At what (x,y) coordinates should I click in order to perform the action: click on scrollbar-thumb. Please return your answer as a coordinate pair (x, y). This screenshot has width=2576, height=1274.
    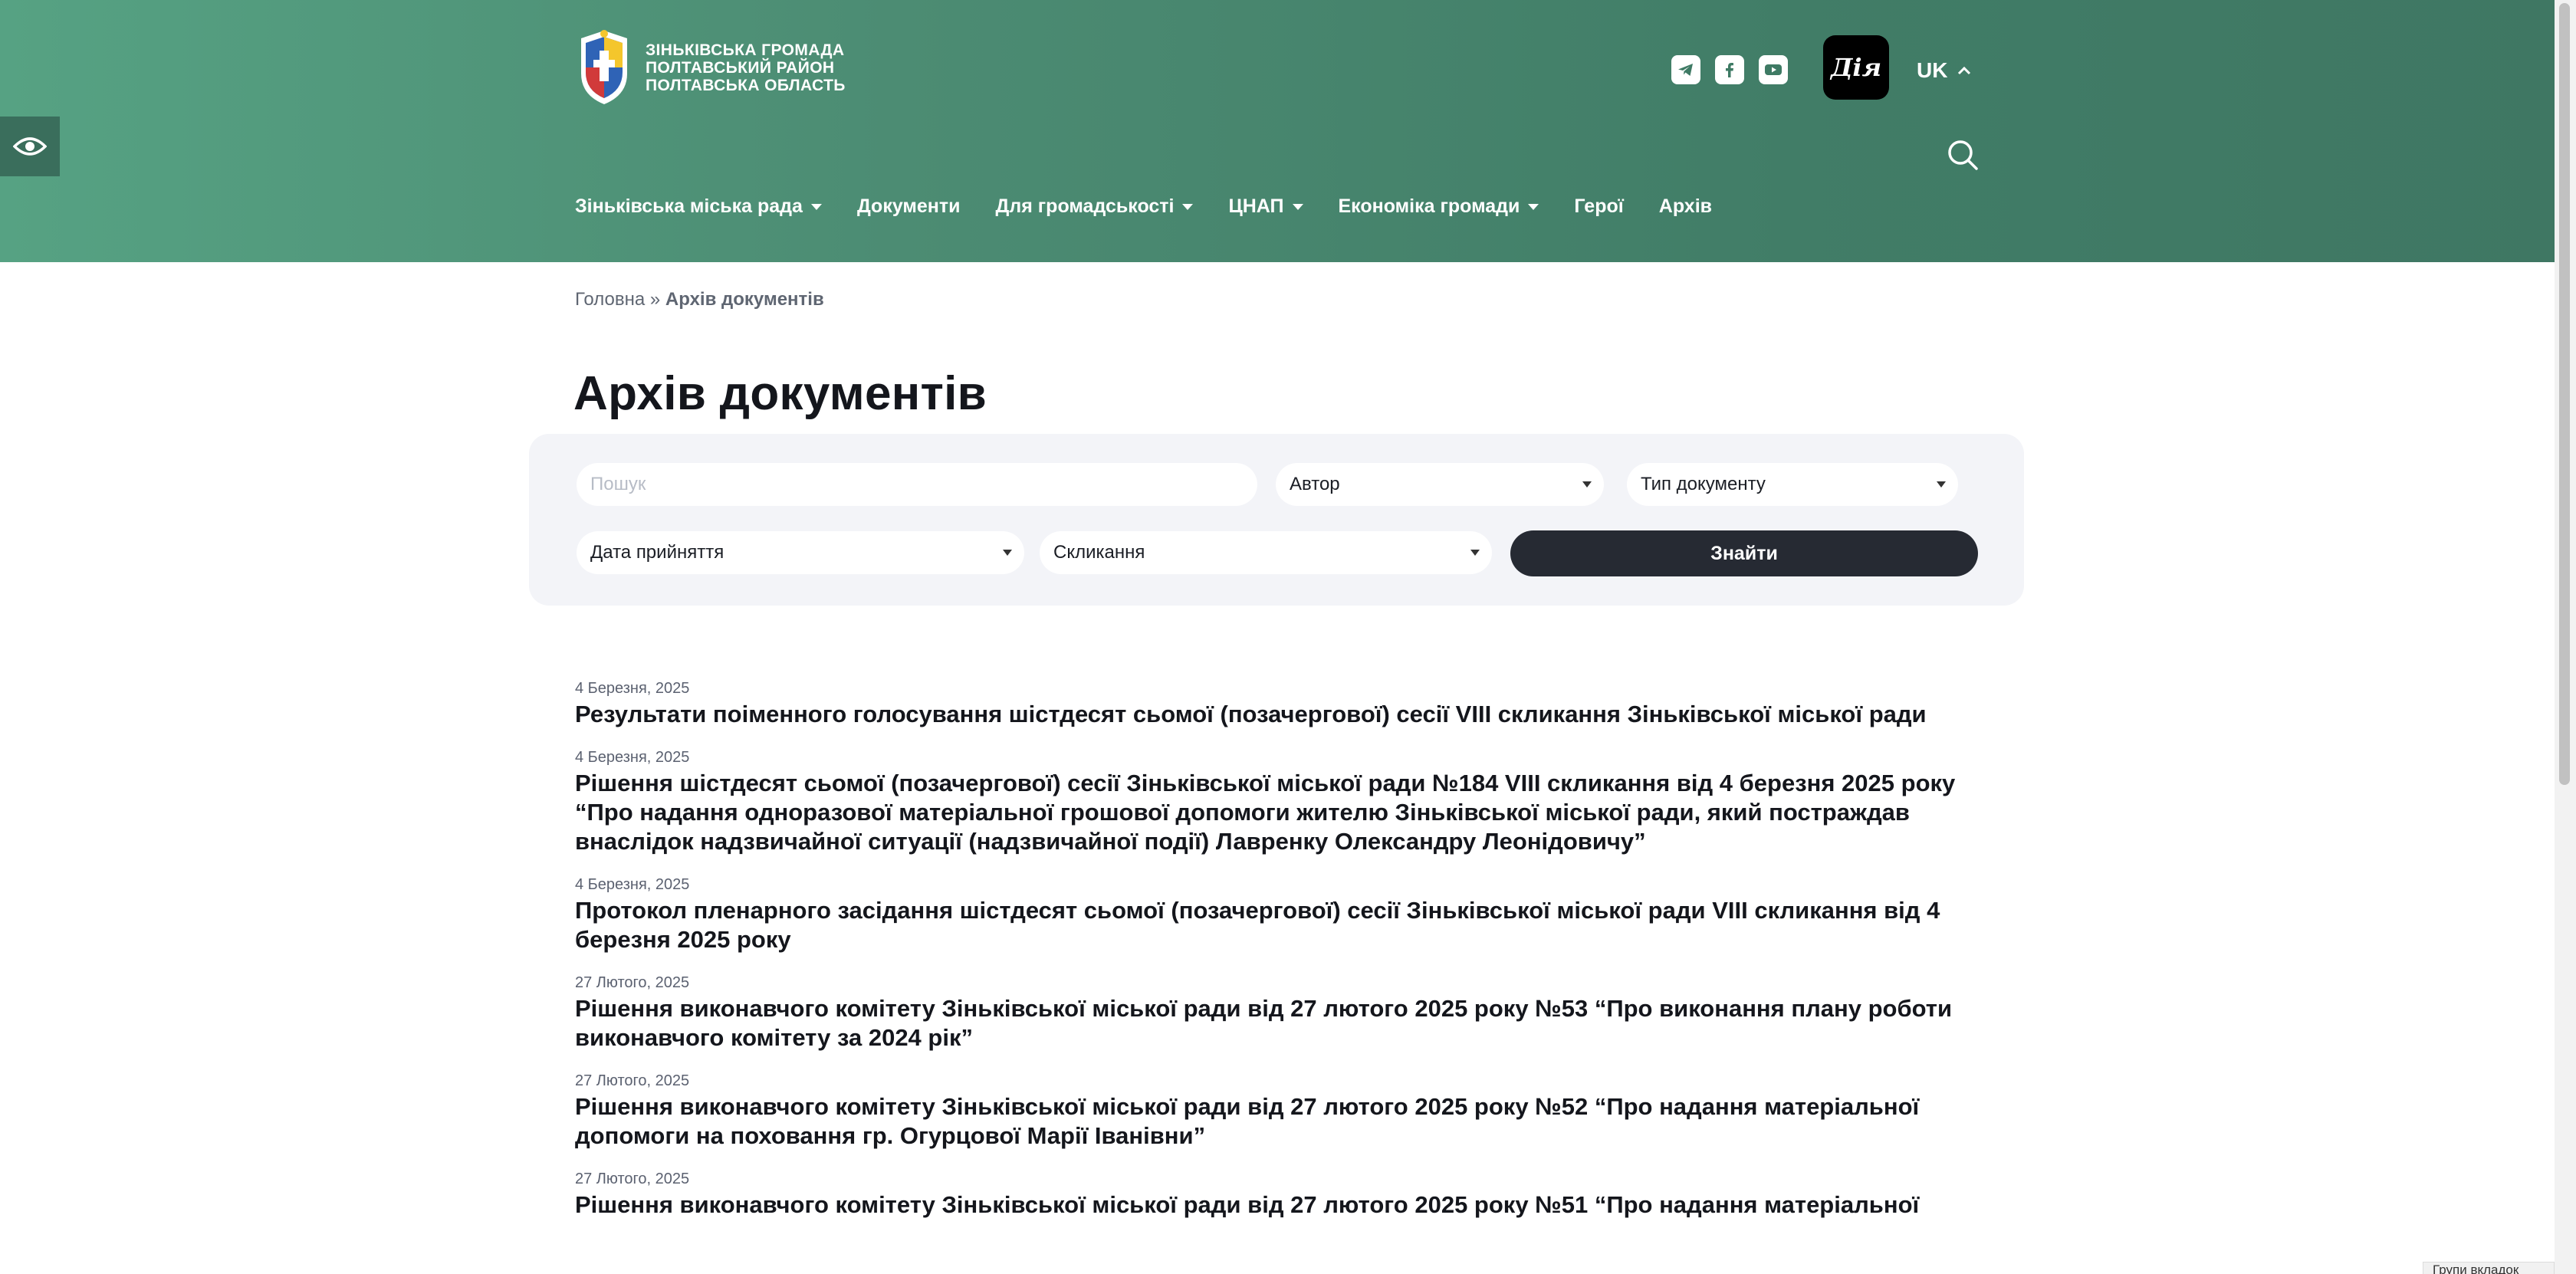
    Looking at the image, I should click on (2564, 394).